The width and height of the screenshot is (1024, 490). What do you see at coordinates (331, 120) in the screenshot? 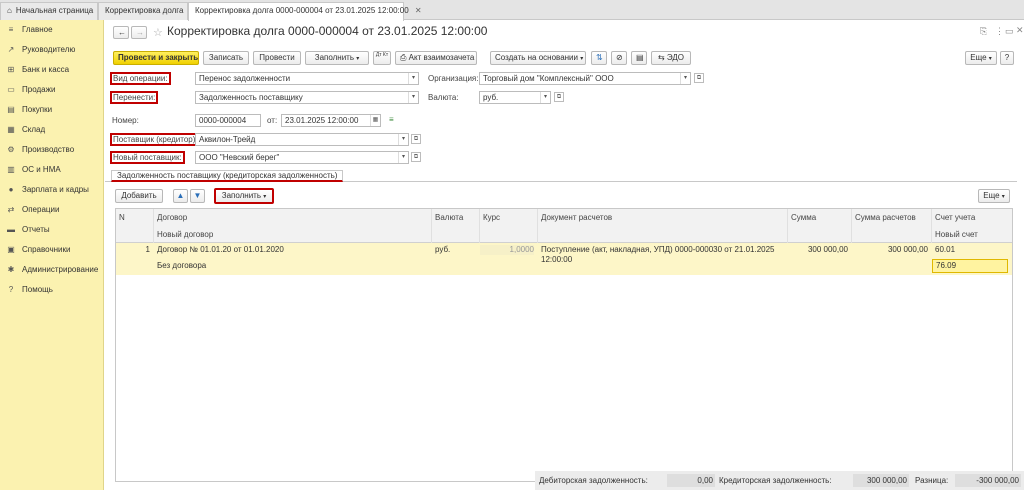
I see `date-field: 23.01.2025 12:00:00 ▦` at bounding box center [331, 120].